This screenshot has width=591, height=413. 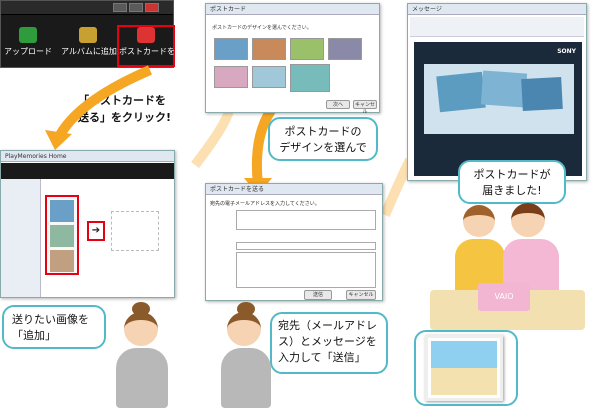 I want to click on email-window: メッセージ SONY, so click(x=497, y=92).